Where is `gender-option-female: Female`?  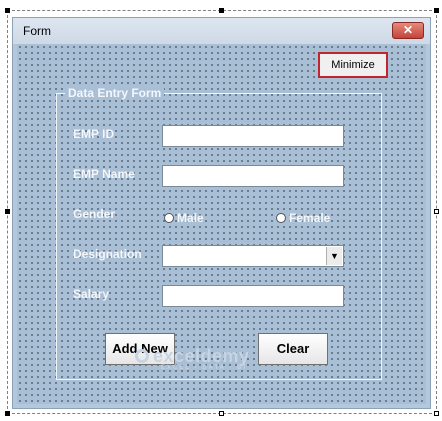 gender-option-female: Female is located at coordinates (310, 218).